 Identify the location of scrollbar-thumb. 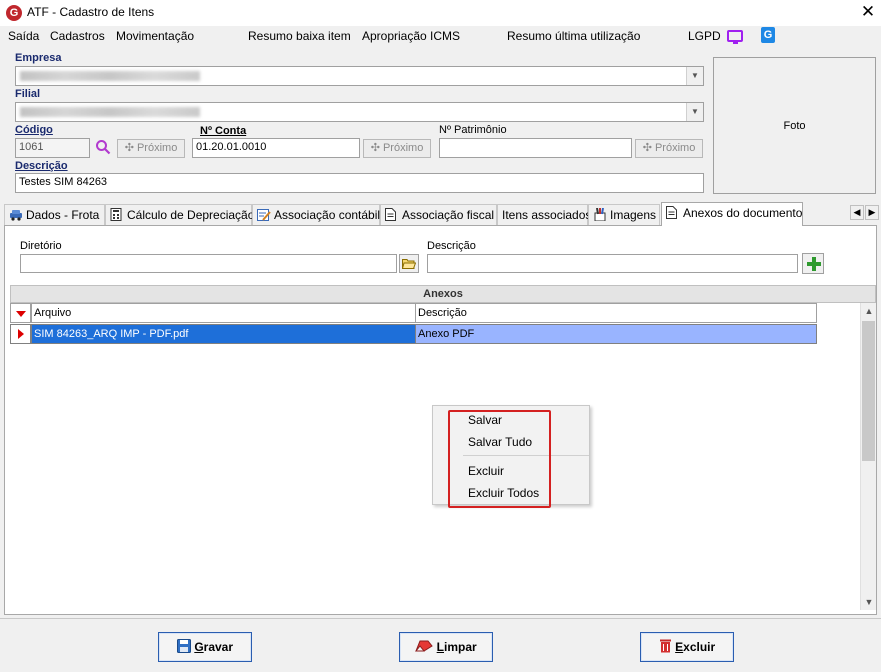
(868, 391).